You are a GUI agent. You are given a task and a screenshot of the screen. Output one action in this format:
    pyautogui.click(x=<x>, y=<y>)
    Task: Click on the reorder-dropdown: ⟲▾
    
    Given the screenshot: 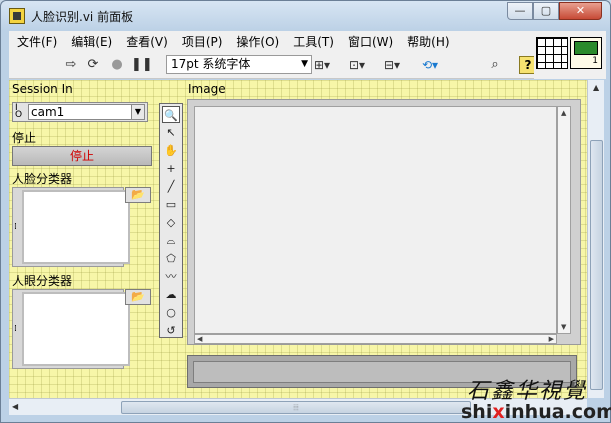 What is the action you would take?
    pyautogui.click(x=430, y=65)
    